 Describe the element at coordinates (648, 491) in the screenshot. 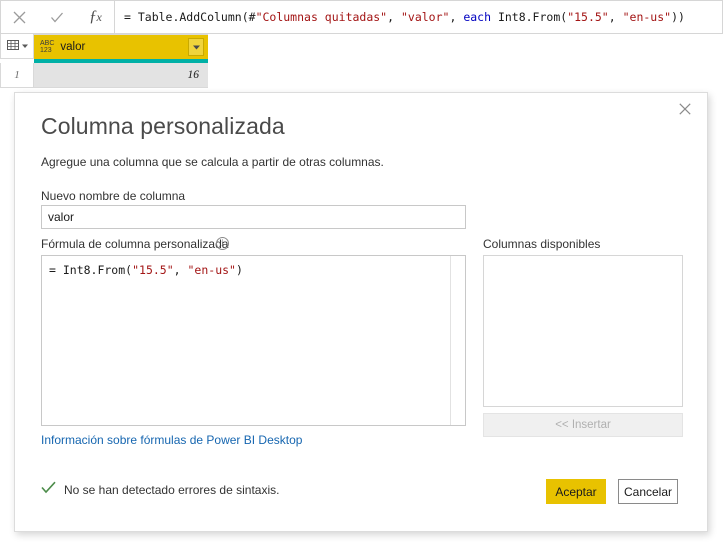

I see `cancel-button: Cancelar` at that location.